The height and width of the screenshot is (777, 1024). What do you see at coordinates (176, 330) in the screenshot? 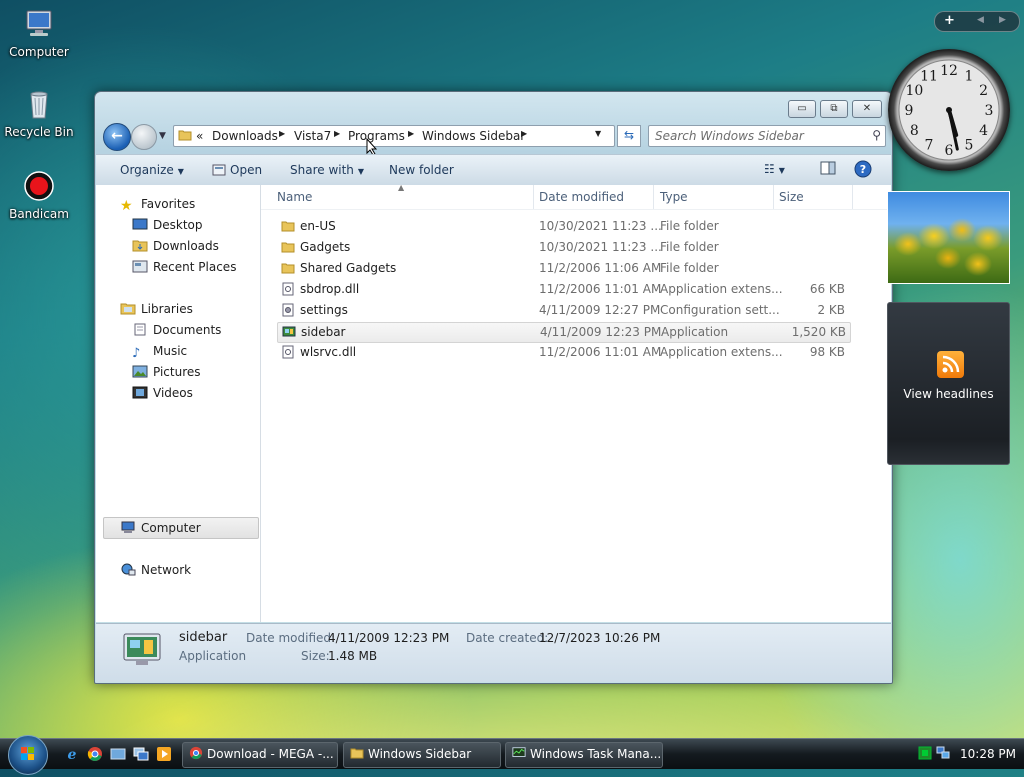
I see `nav-documents: Documents` at bounding box center [176, 330].